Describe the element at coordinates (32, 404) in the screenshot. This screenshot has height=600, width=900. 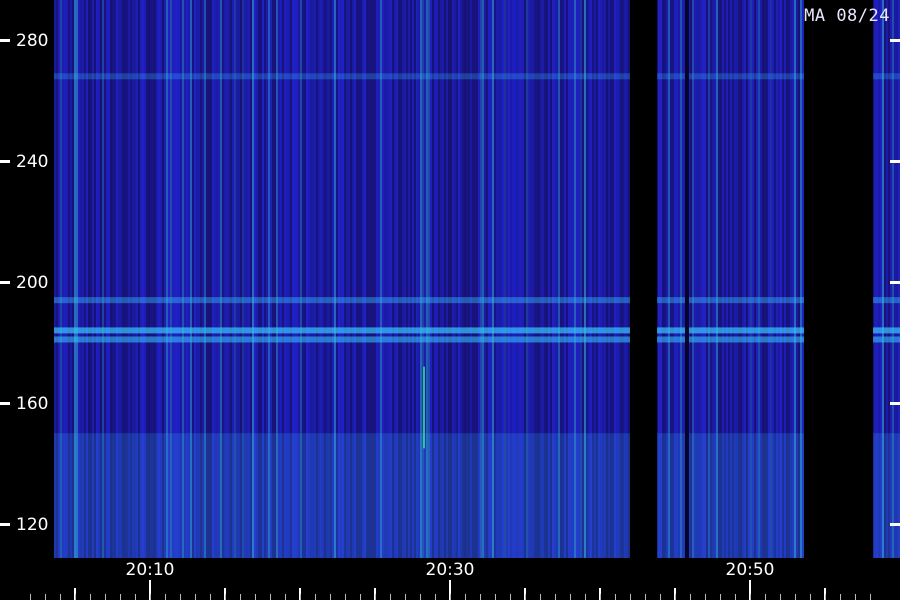
I see `y-tick-label-160: 160` at that location.